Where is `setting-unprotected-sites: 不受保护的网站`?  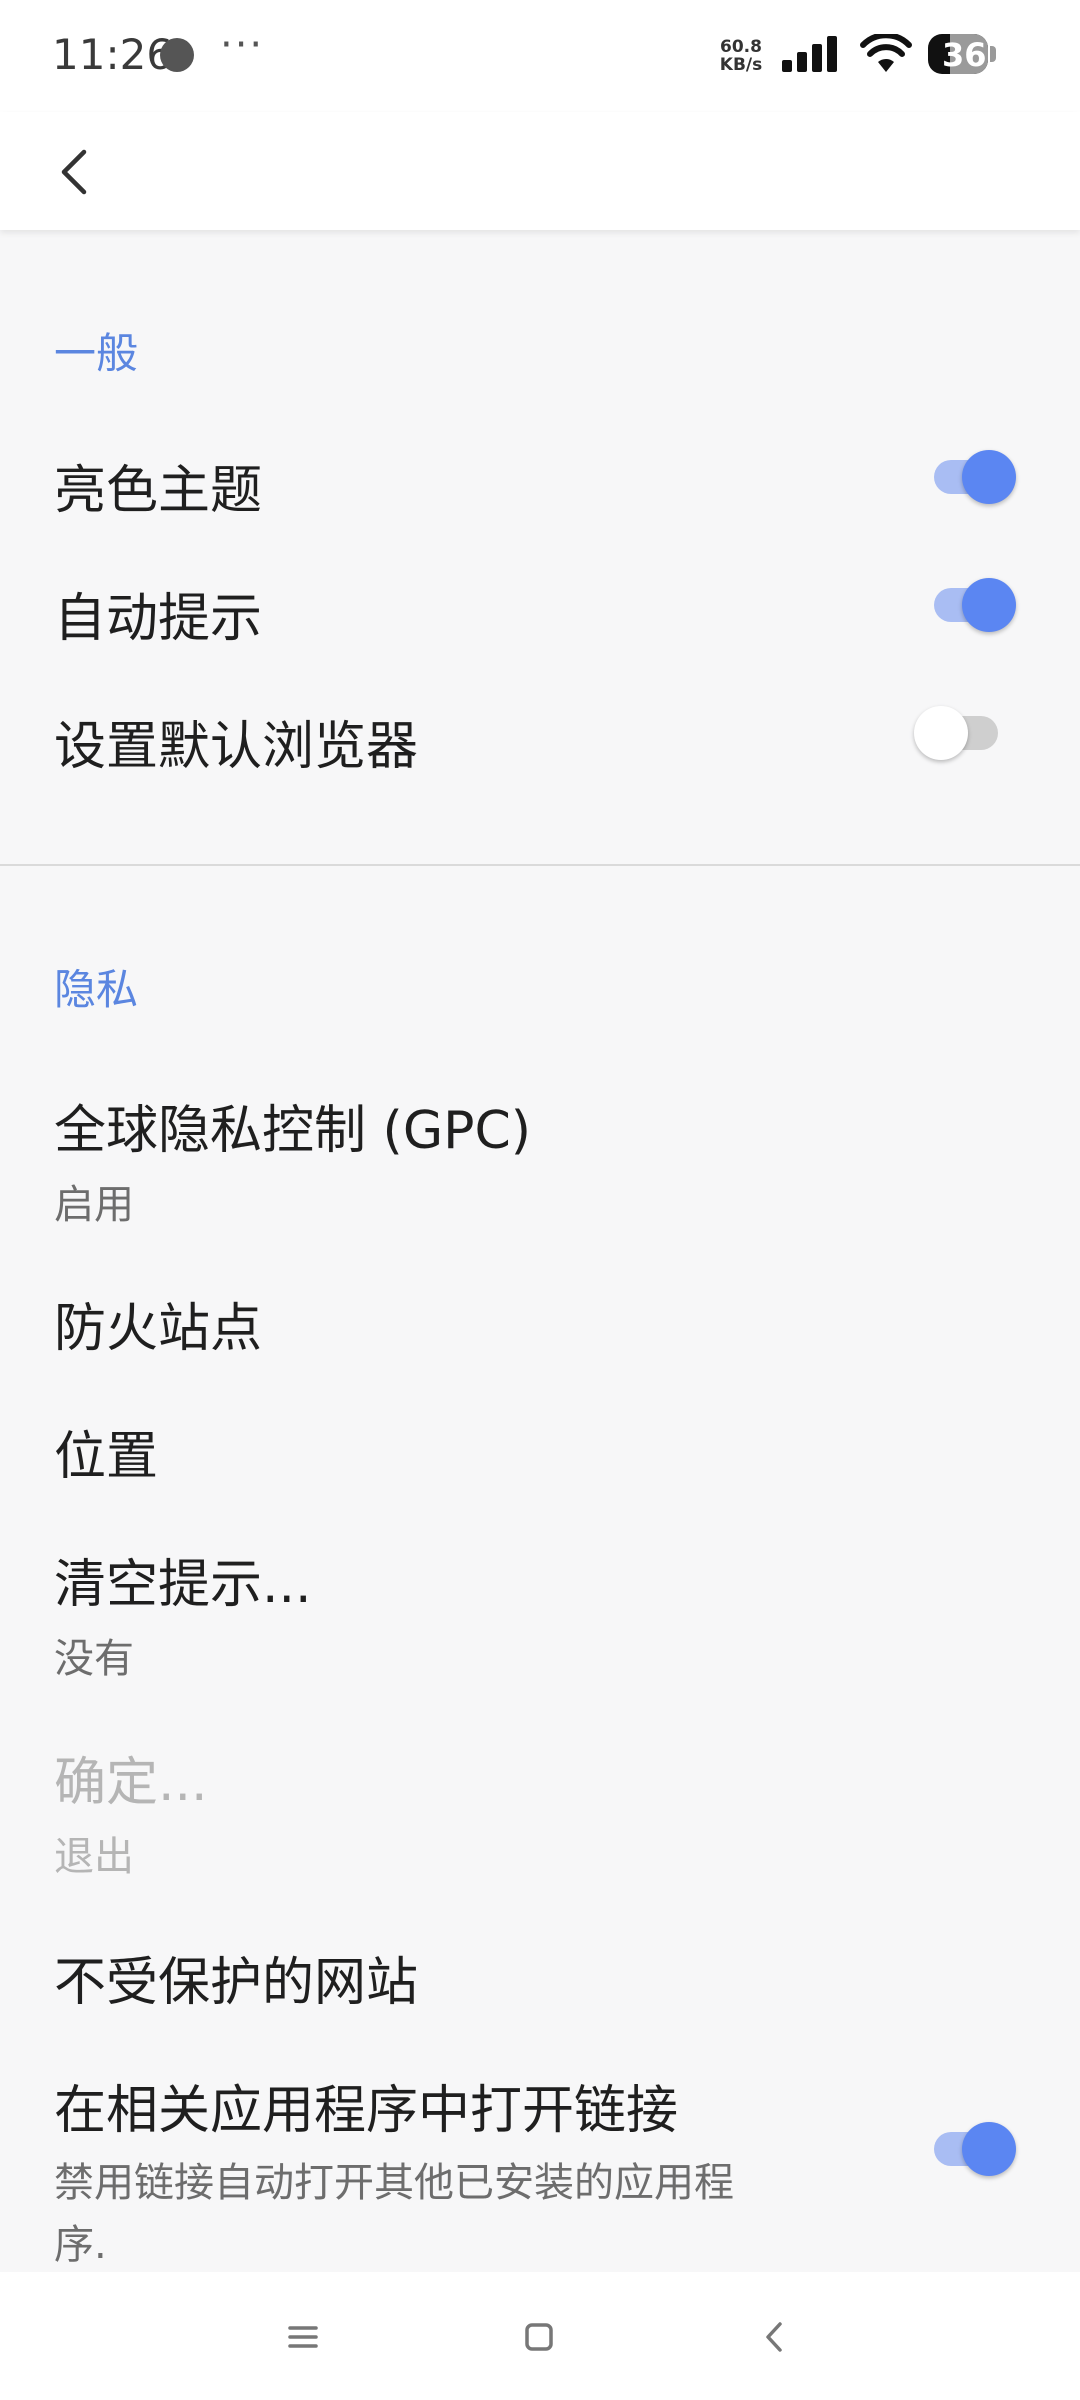 setting-unprotected-sites: 不受保护的网站 is located at coordinates (236, 1977).